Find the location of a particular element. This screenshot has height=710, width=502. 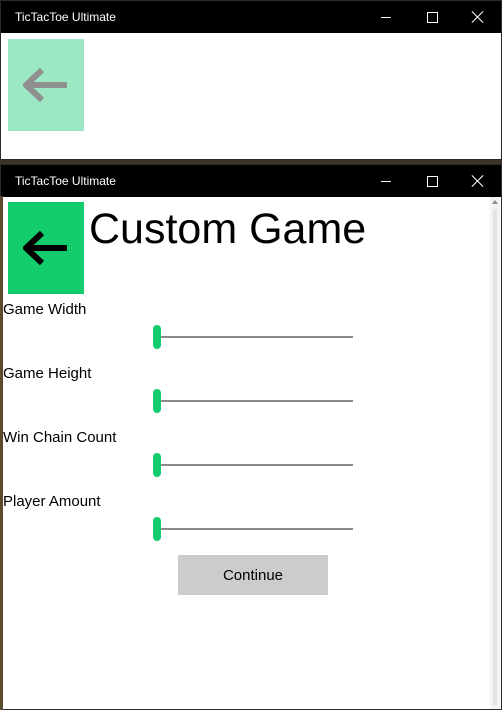

player-amount-label: Player Amount is located at coordinates (52, 501).